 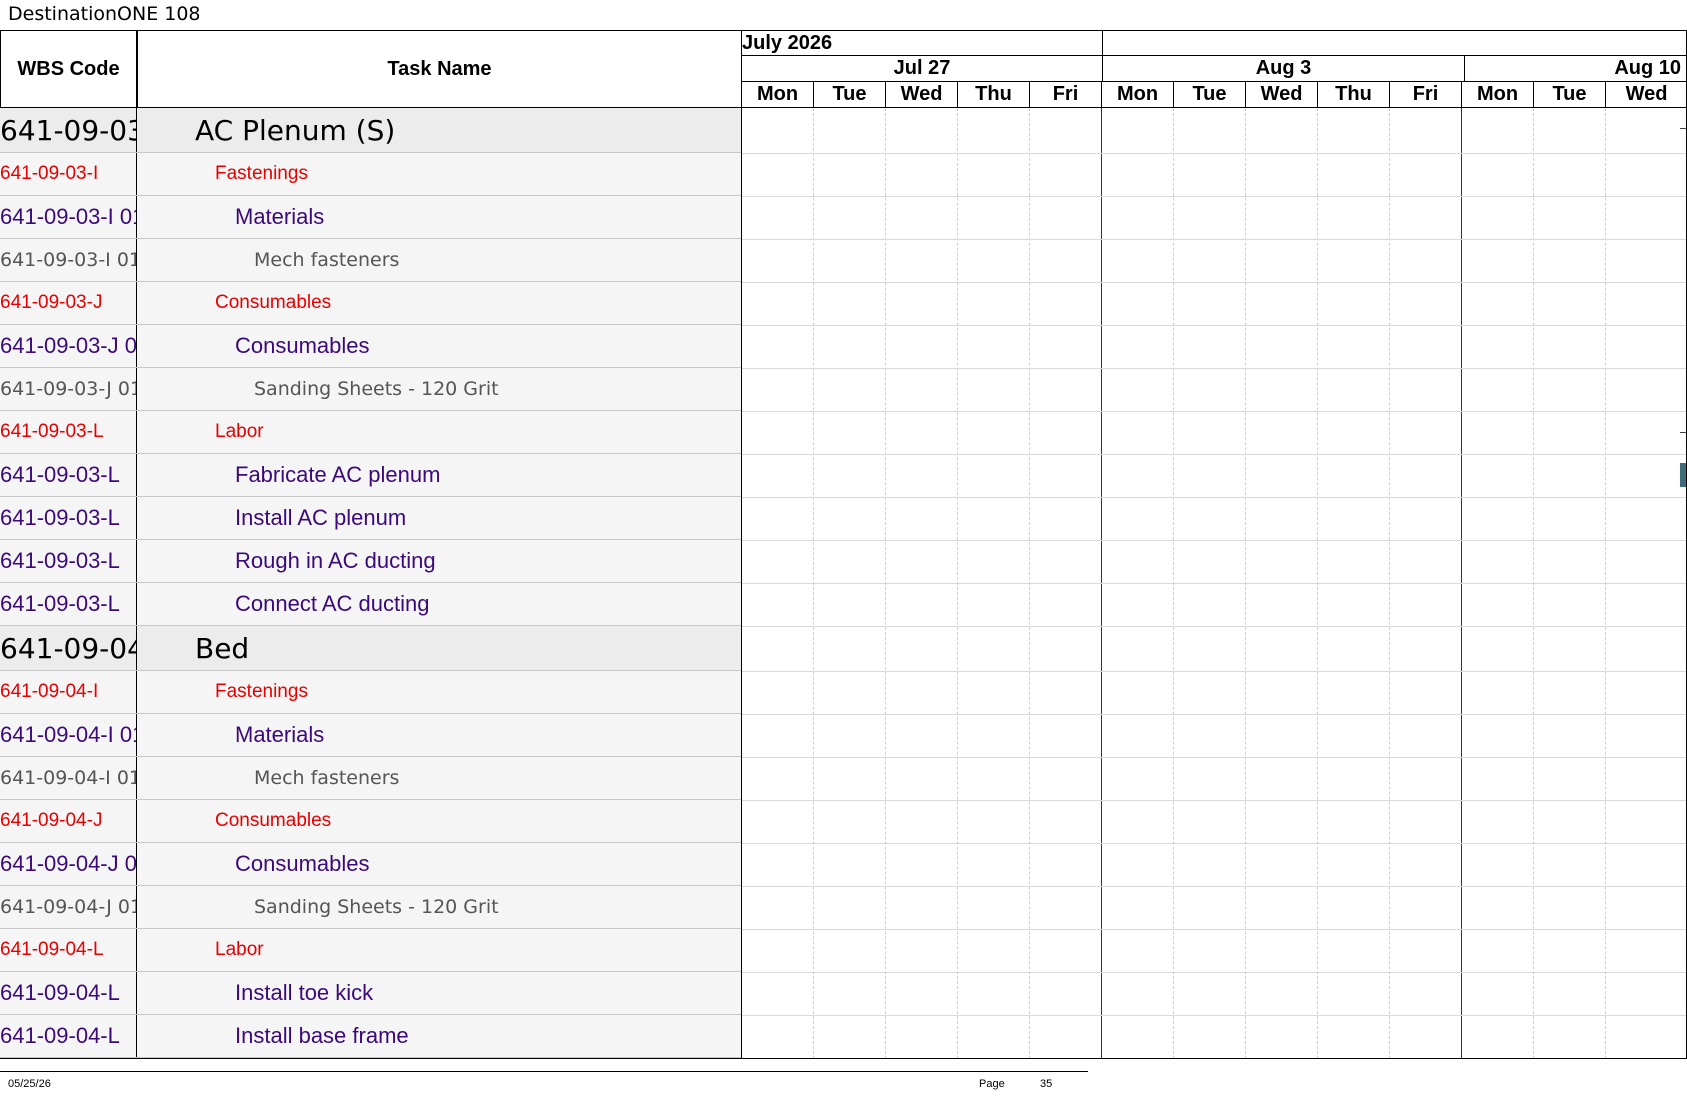 What do you see at coordinates (921, 43) in the screenshot?
I see `month-header-july: July 2026` at bounding box center [921, 43].